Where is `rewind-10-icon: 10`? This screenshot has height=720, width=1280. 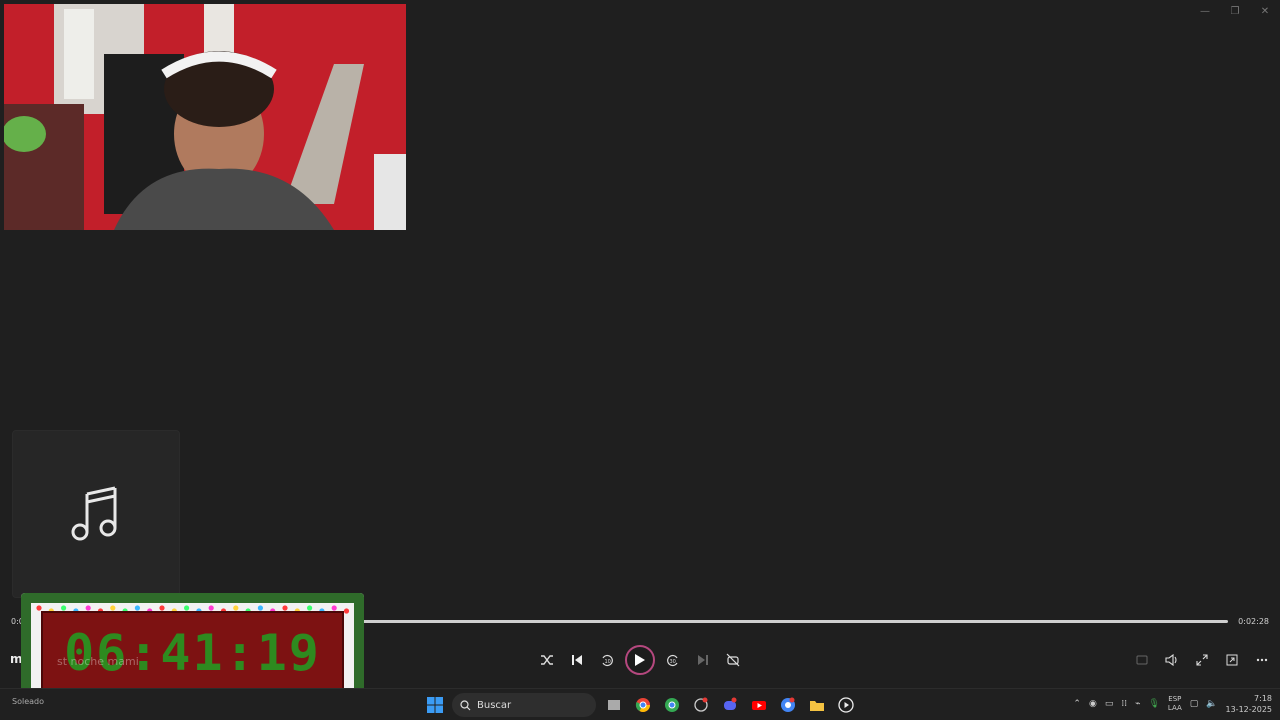 rewind-10-icon: 10 is located at coordinates (607, 660).